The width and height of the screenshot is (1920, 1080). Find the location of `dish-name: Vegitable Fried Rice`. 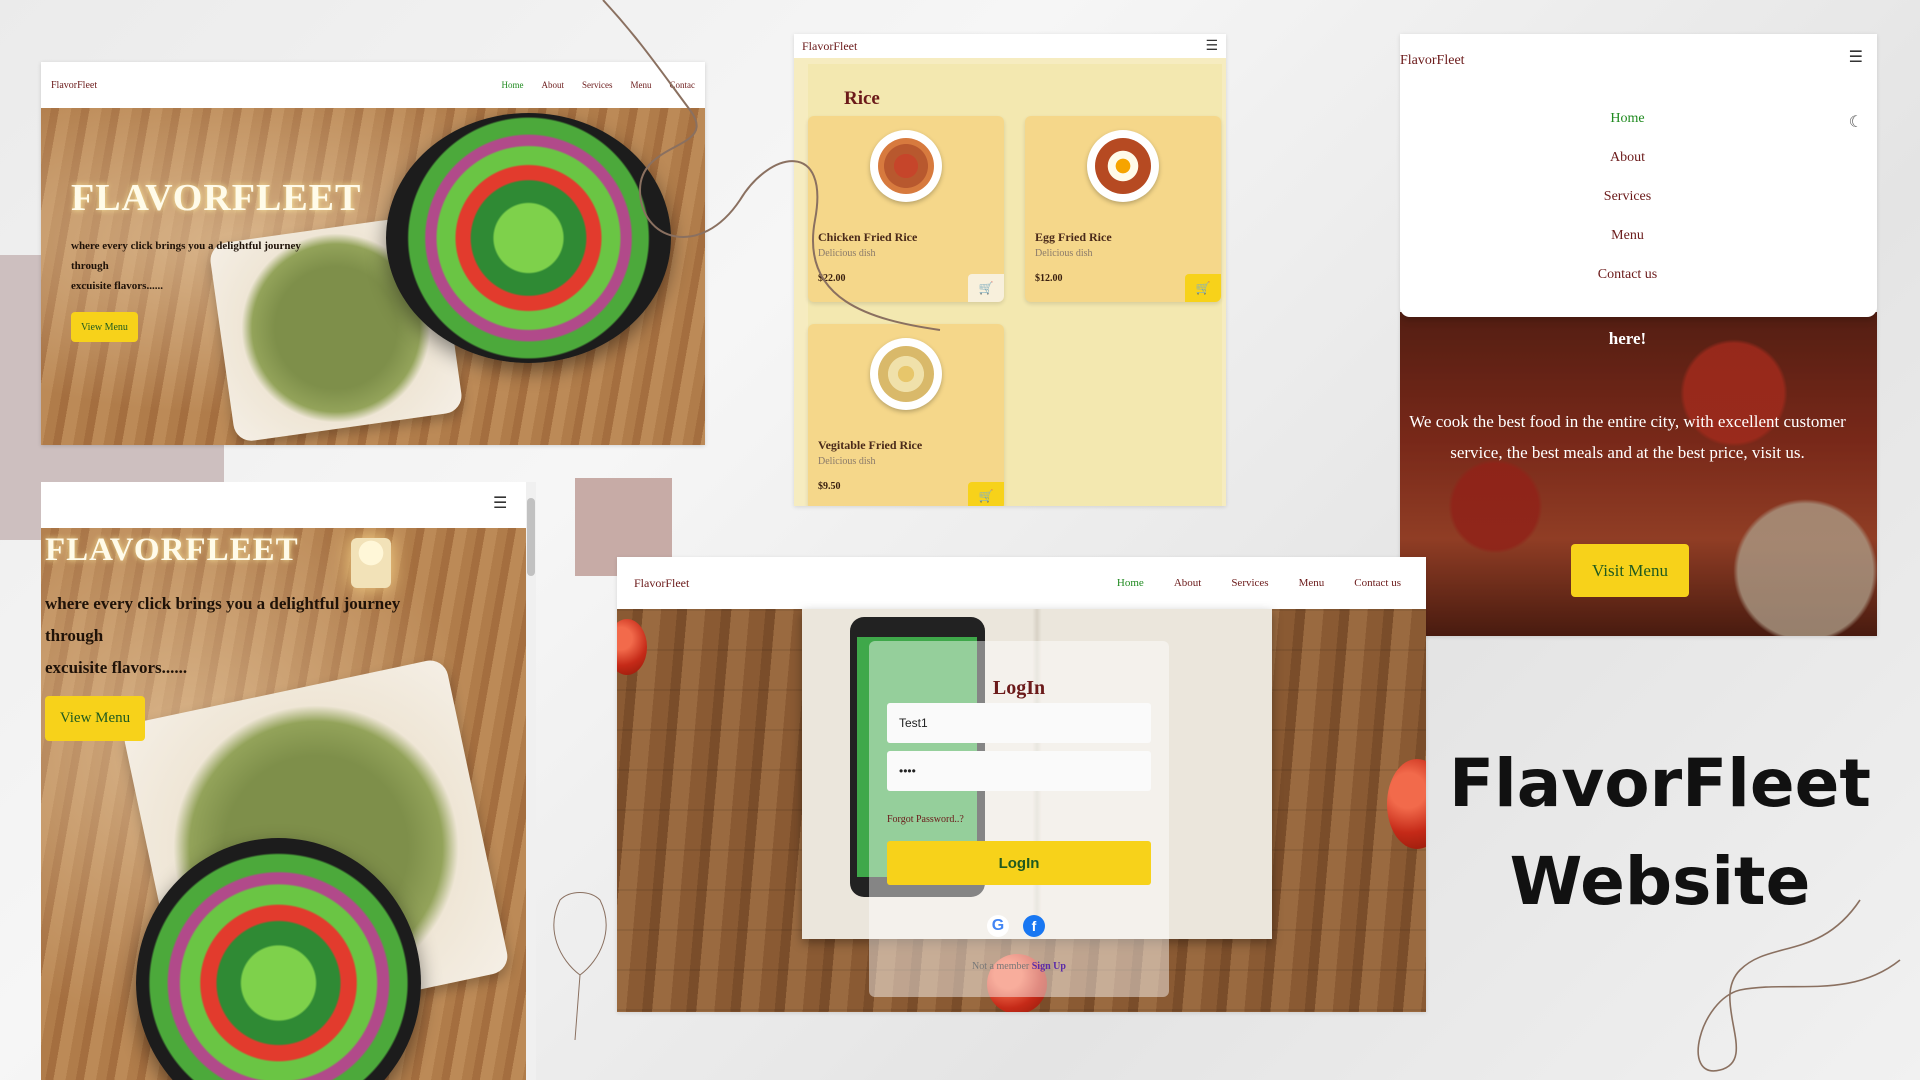

dish-name: Vegitable Fried Rice is located at coordinates (870, 445).